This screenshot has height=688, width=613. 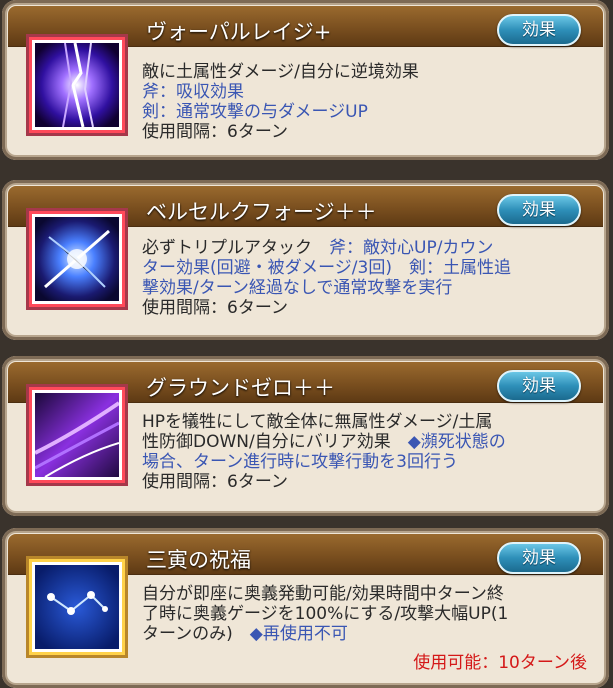 What do you see at coordinates (317, 422) in the screenshot?
I see `desc-text: HPを犠牲にして敵全体に無属性ダメージ/土属` at bounding box center [317, 422].